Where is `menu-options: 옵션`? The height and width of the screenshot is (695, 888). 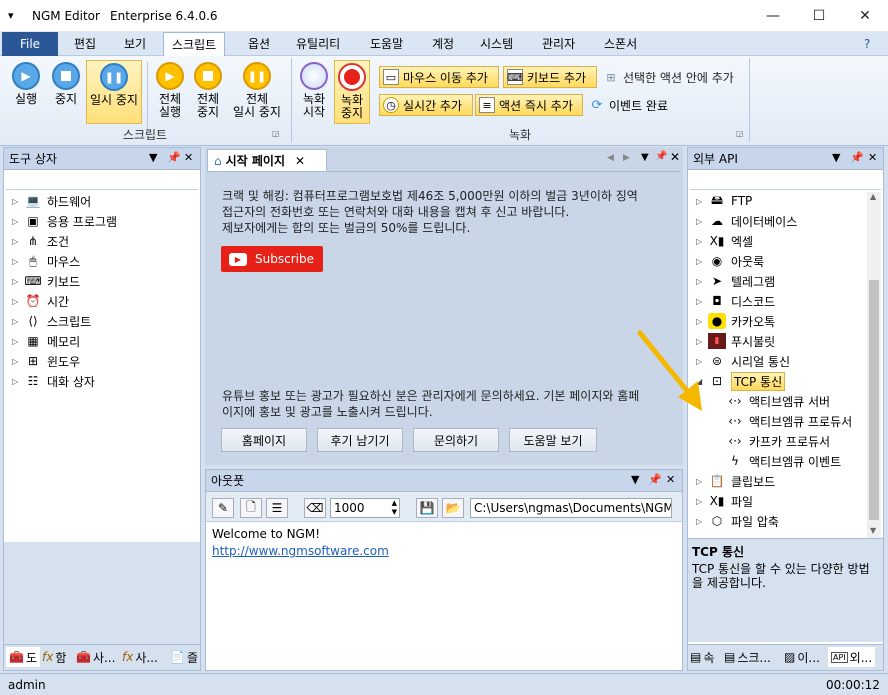 menu-options: 옵션 is located at coordinates (259, 44).